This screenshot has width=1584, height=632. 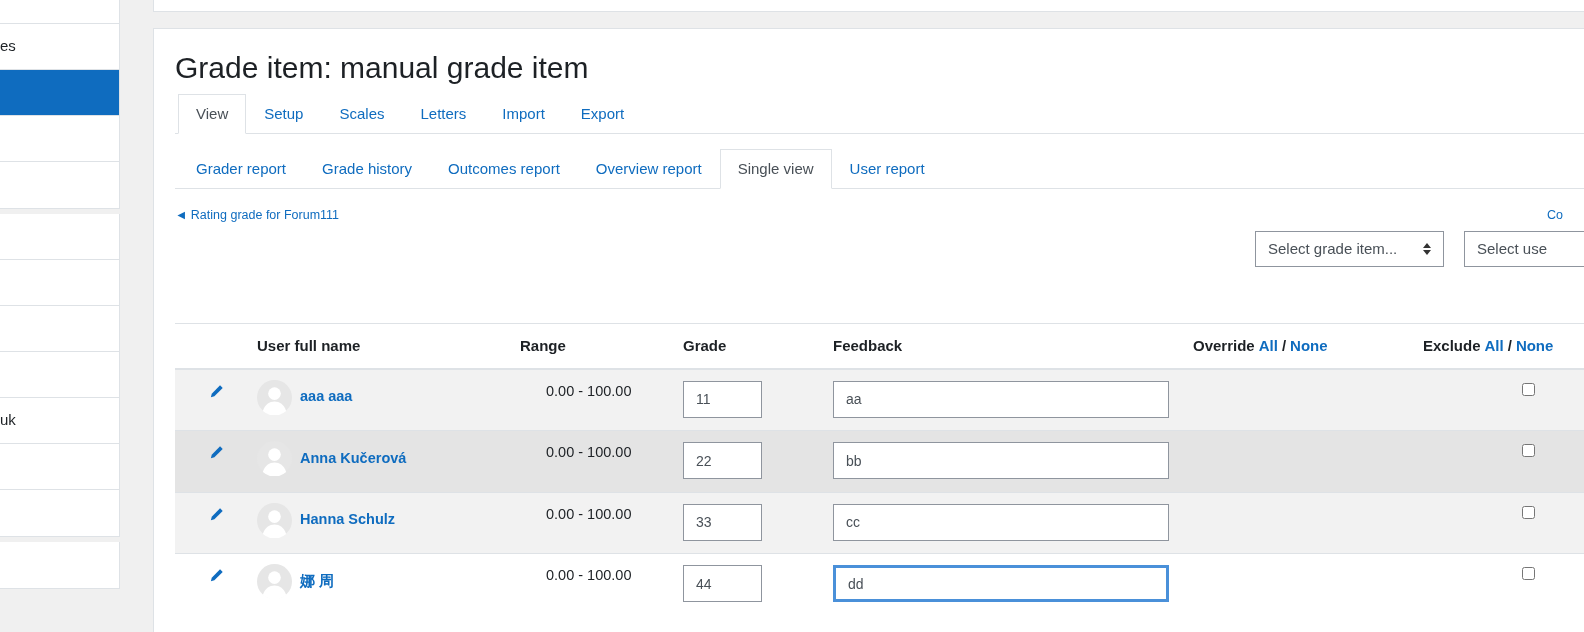 I want to click on report-tab: User report, so click(x=887, y=169).